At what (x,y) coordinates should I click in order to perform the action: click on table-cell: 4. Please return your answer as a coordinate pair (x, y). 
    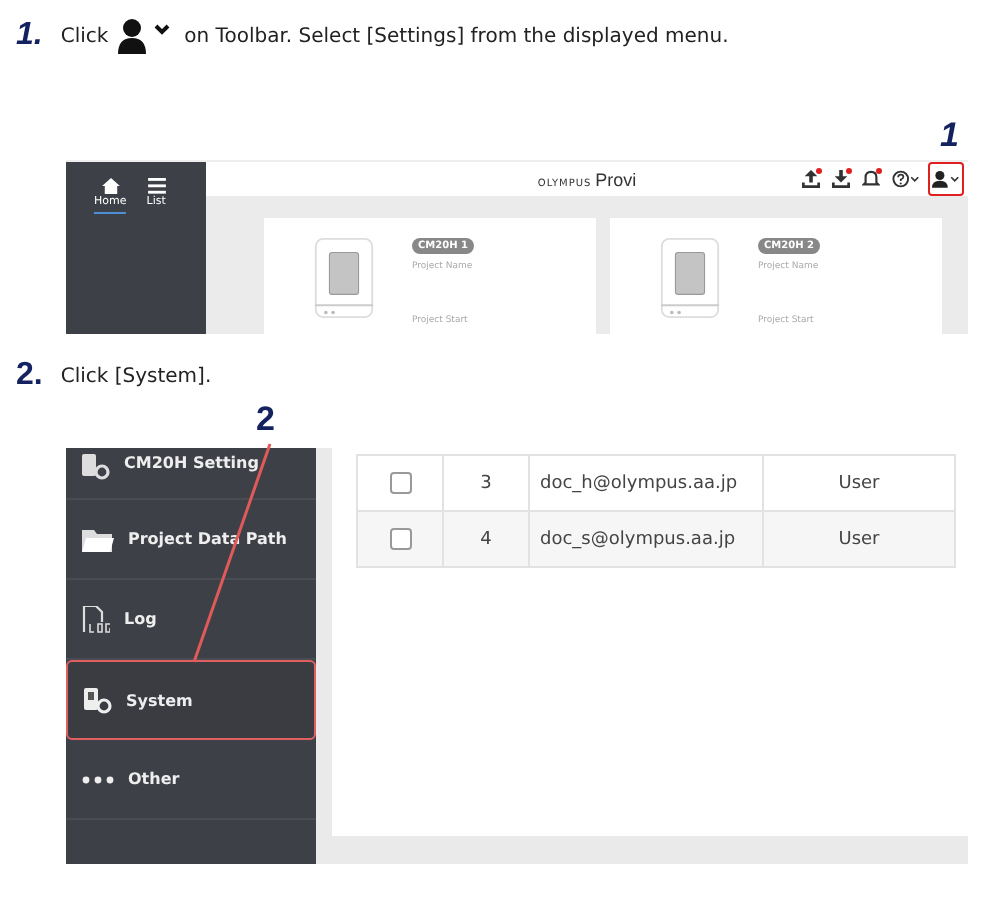
    Looking at the image, I should click on (486, 539).